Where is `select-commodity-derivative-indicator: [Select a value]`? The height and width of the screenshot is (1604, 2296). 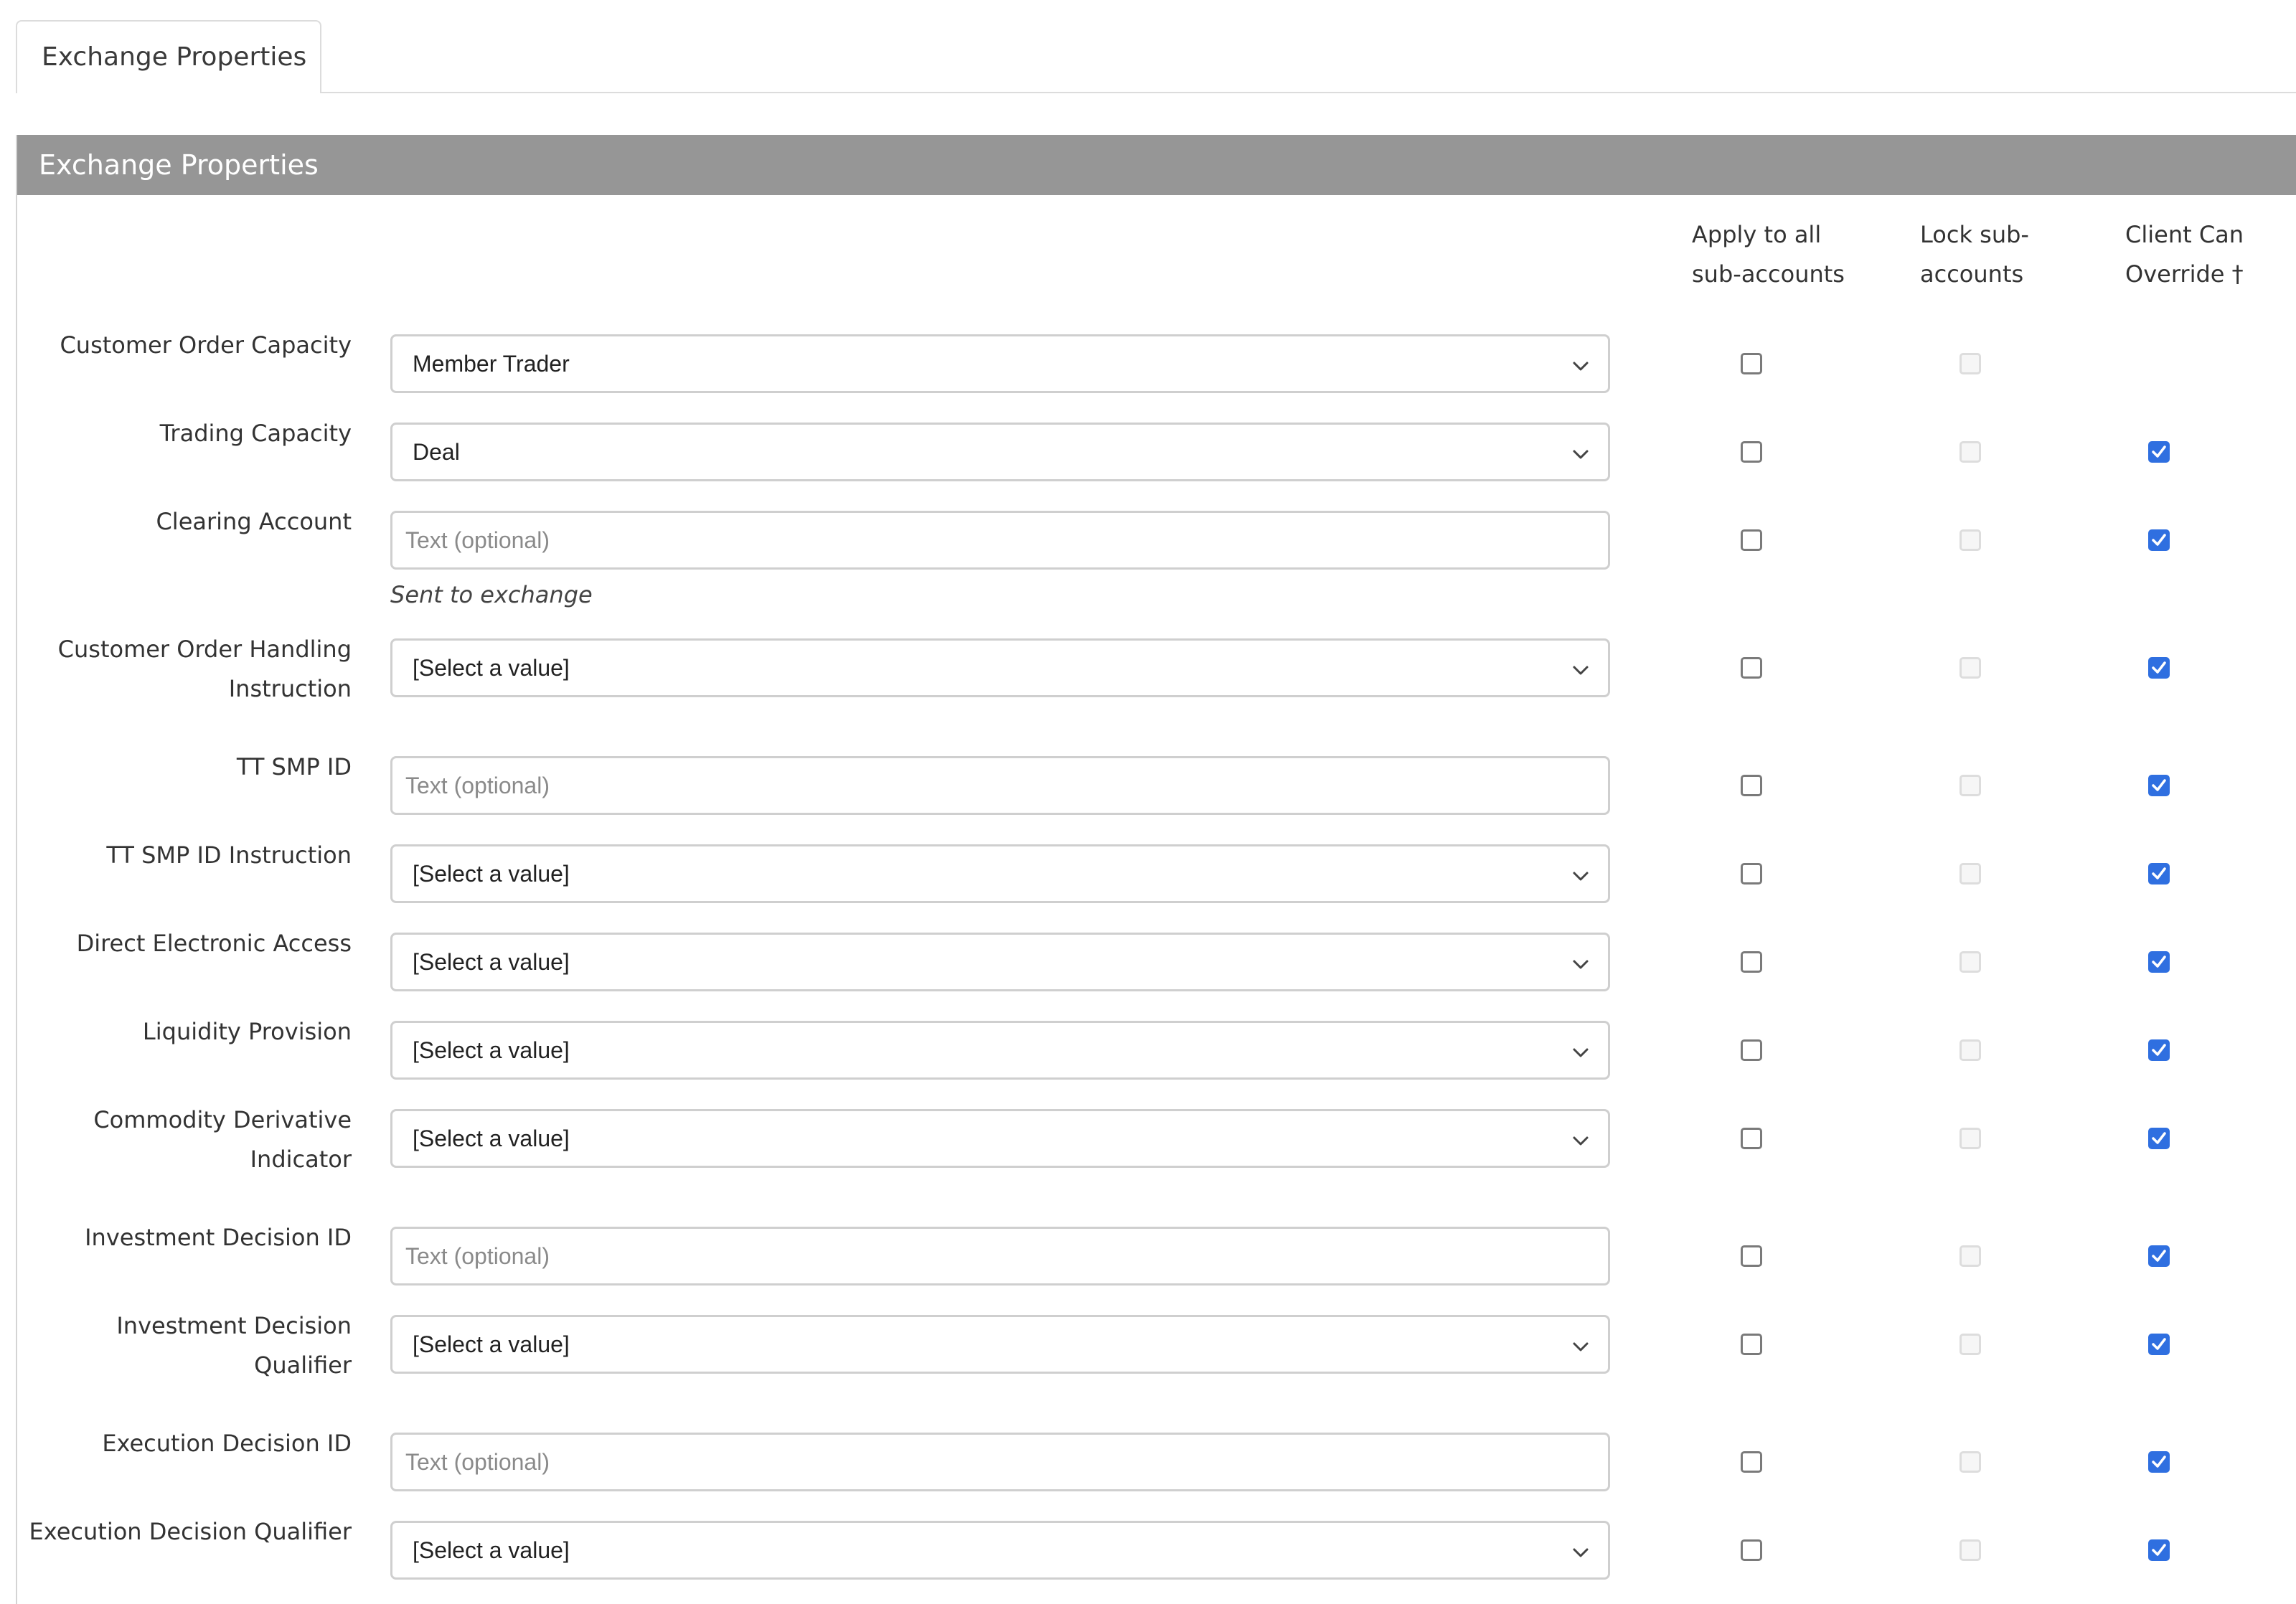 select-commodity-derivative-indicator: [Select a value] is located at coordinates (1000, 1139).